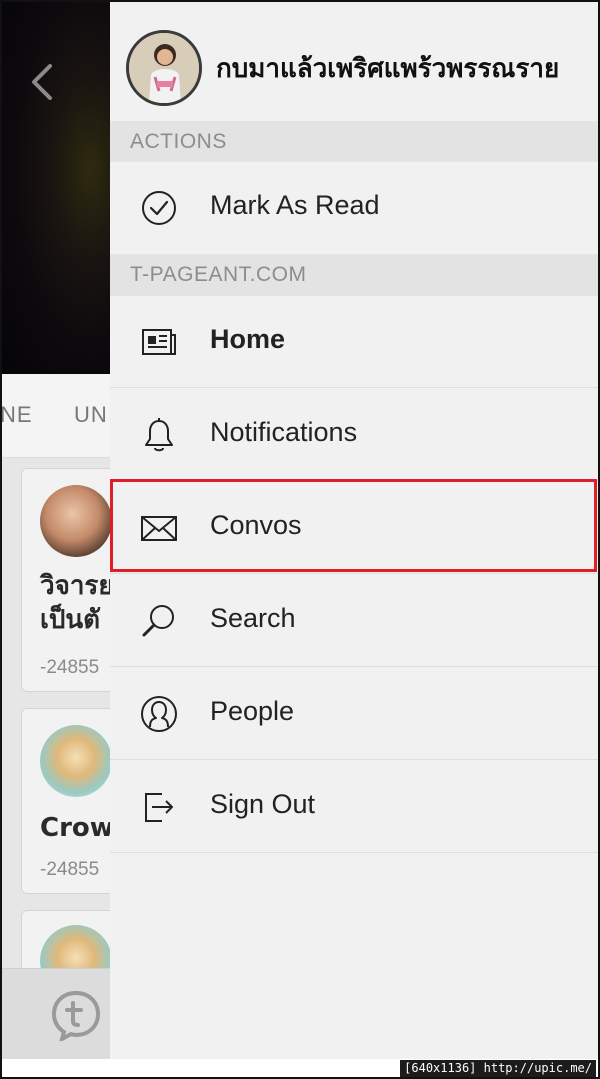 The height and width of the screenshot is (1079, 600). What do you see at coordinates (91, 415) in the screenshot?
I see `background-tab: UN` at bounding box center [91, 415].